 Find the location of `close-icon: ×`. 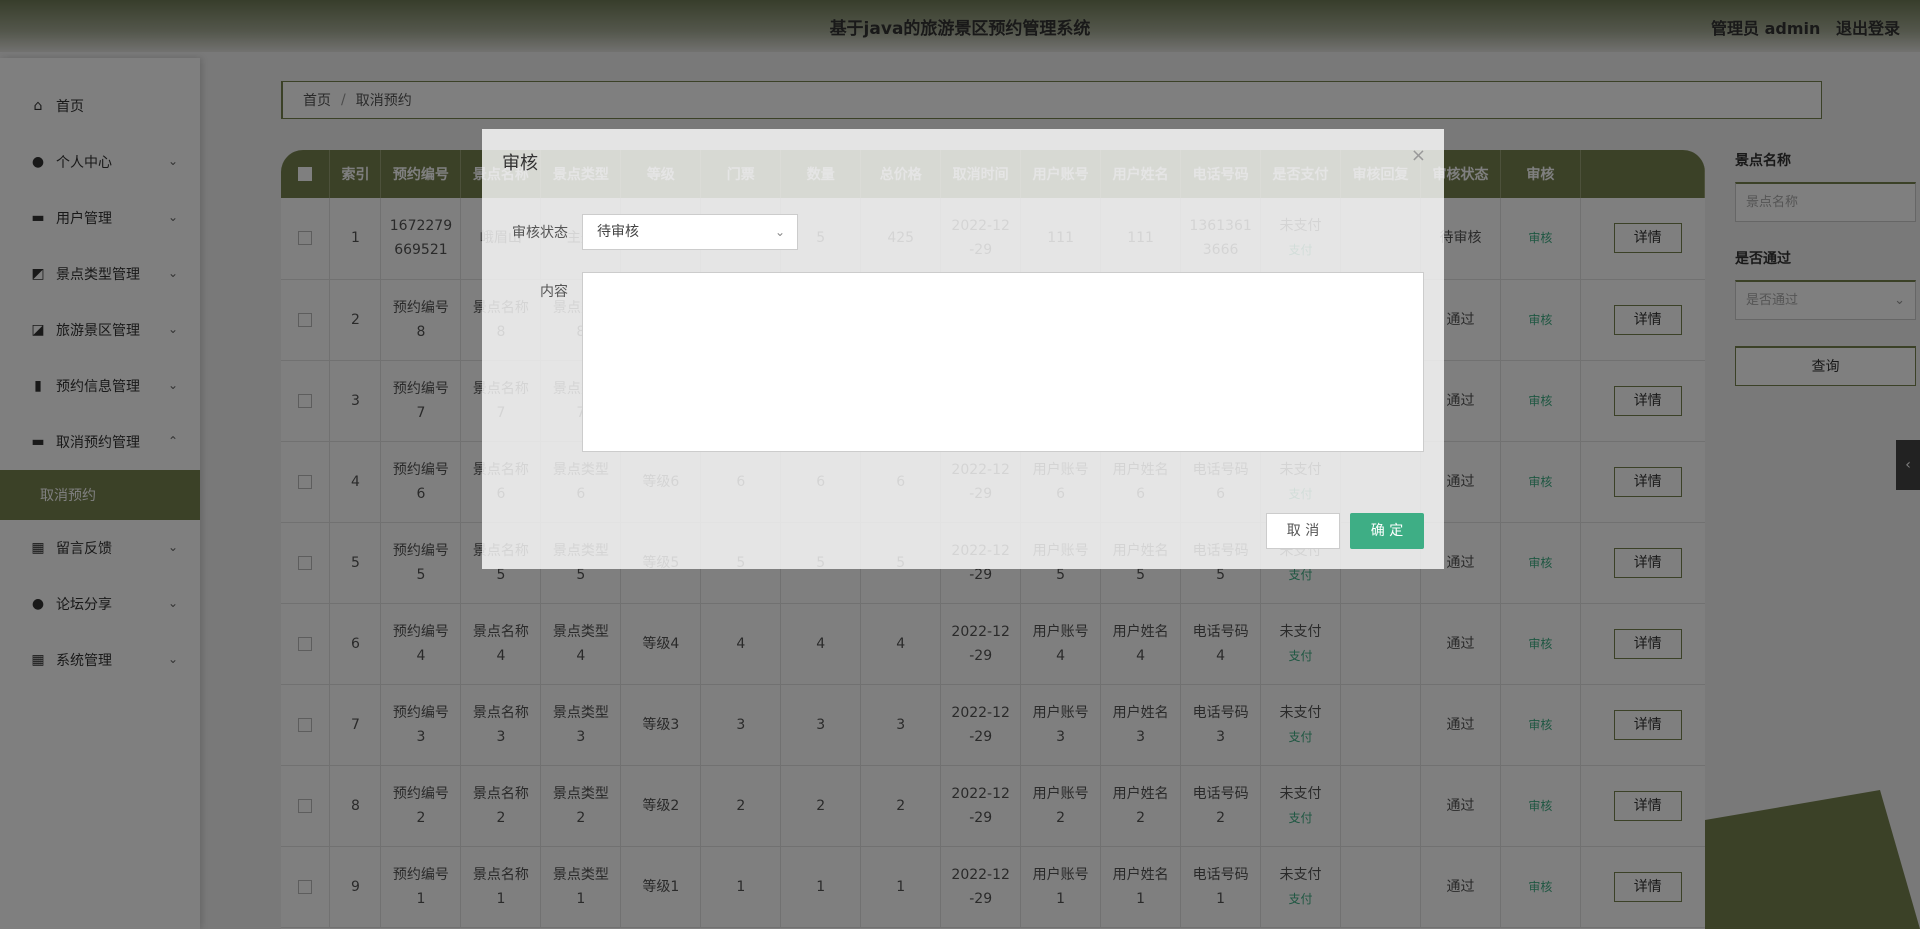

close-icon: × is located at coordinates (1418, 155).